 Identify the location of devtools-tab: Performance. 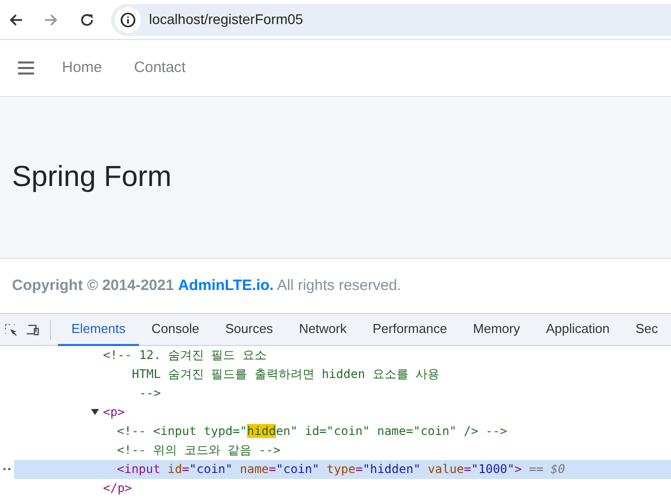
(410, 330).